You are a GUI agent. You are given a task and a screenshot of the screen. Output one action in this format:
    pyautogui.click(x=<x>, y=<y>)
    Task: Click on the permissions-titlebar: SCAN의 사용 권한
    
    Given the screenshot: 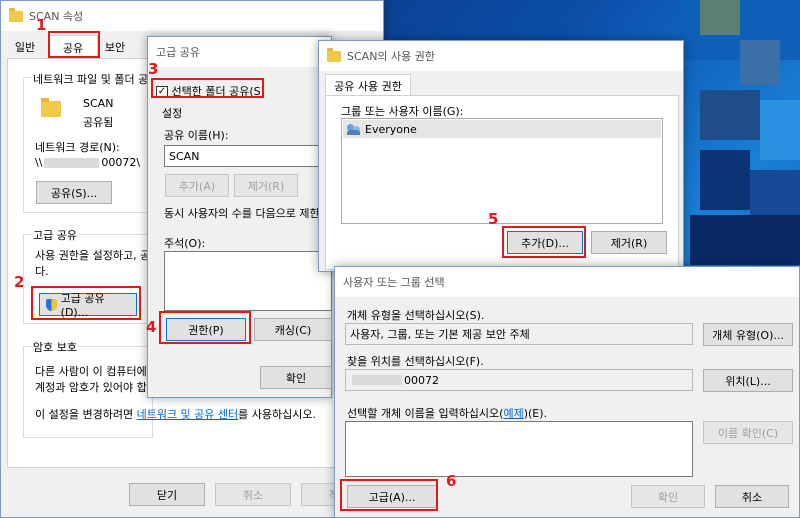 What is the action you would take?
    pyautogui.click(x=501, y=56)
    